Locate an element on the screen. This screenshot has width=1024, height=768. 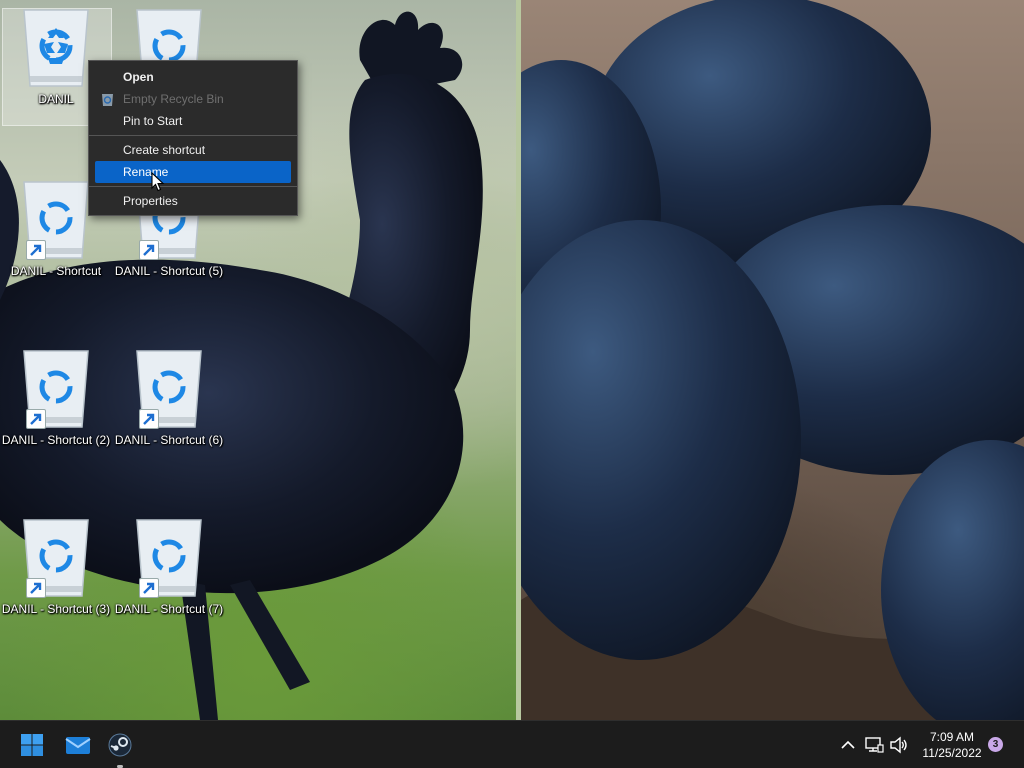
desktop-icon-shortcut-7: DANIL - Shortcut (7) is located at coordinates (169, 565).